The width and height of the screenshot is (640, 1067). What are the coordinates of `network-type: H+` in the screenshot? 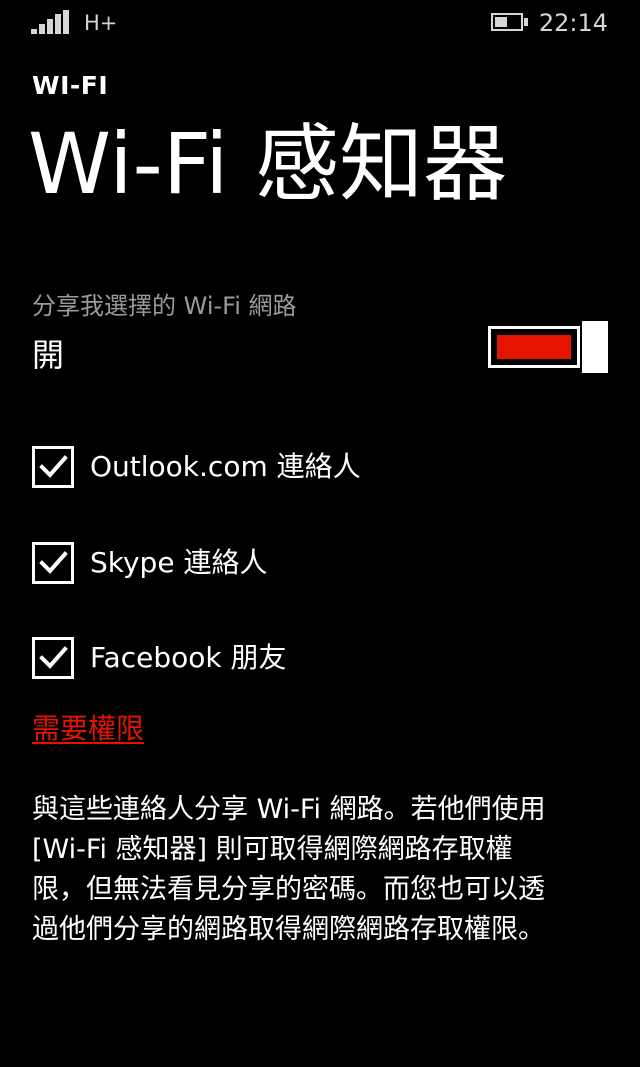 It's located at (101, 23).